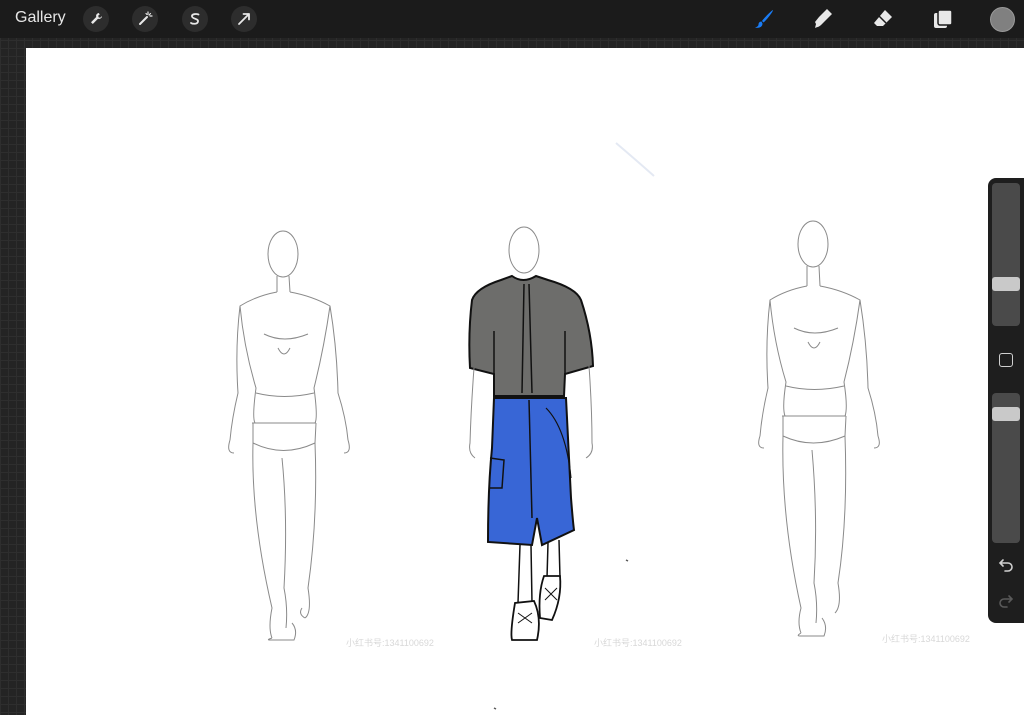  I want to click on brush-icon, so click(764, 19).